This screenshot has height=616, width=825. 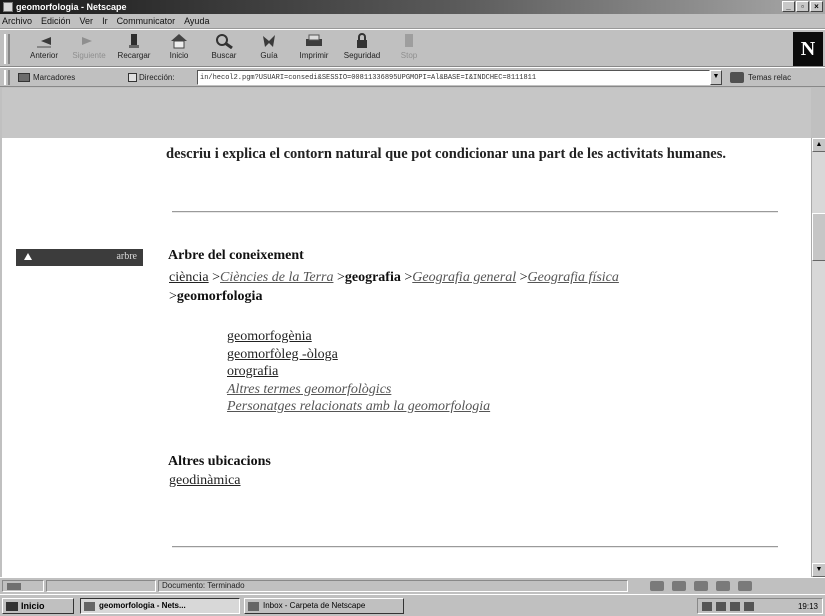 I want to click on toolbar-grip, so click(x=7, y=49).